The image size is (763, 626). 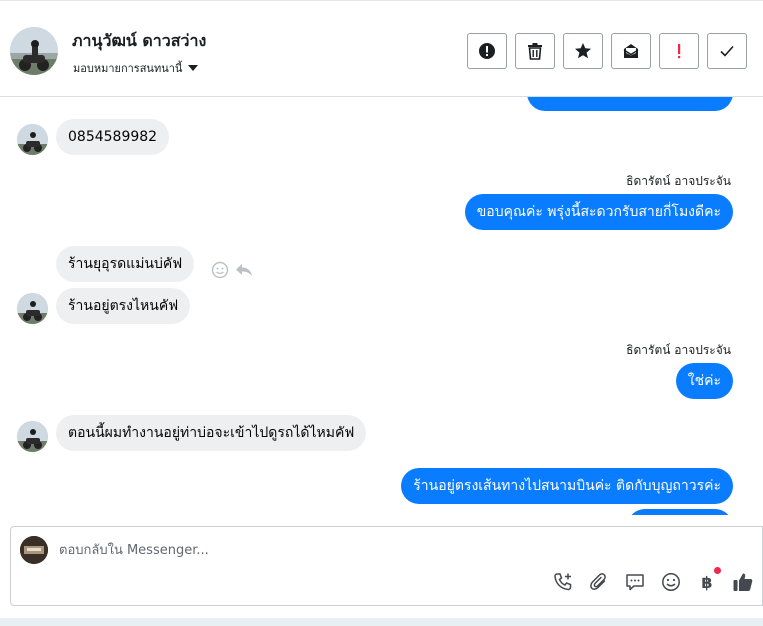 What do you see at coordinates (113, 137) in the screenshot?
I see `message-bubble-incoming: 0854589982` at bounding box center [113, 137].